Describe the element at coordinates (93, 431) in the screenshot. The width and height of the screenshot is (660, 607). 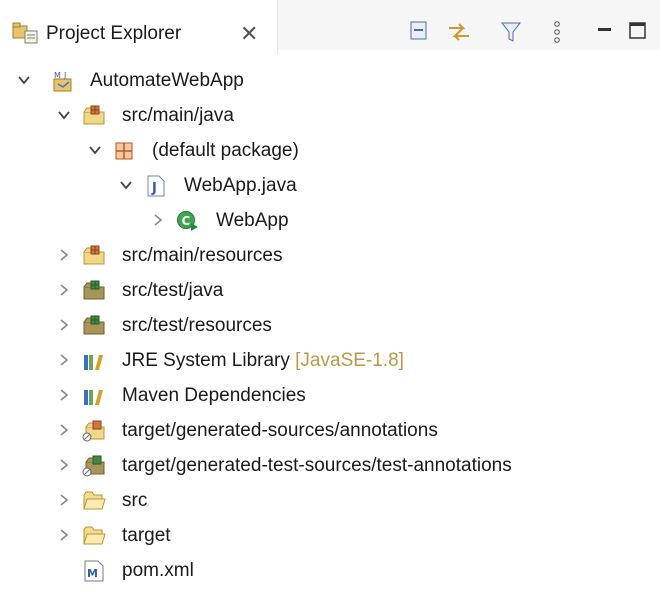
I see `generated-source-folder-icon` at that location.